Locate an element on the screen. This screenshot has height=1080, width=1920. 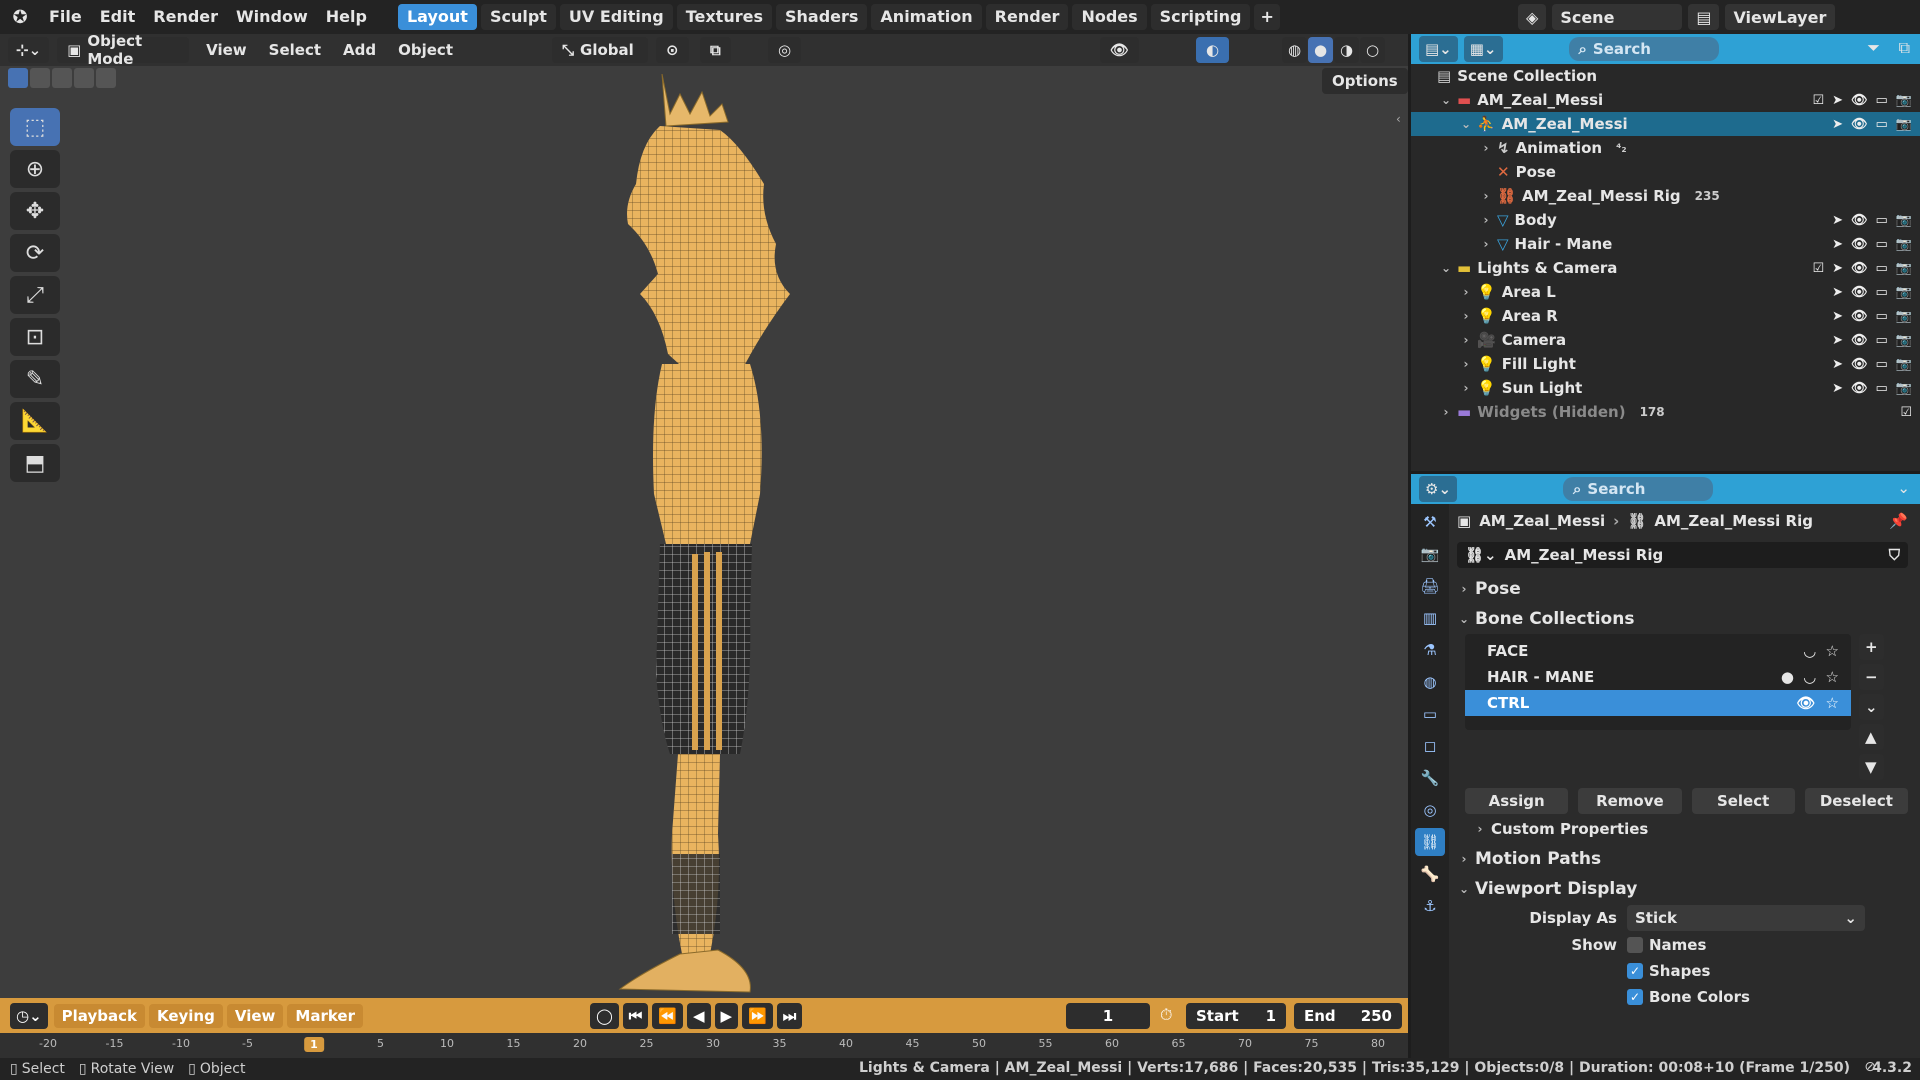
move-up-icon: ▲ is located at coordinates (1871, 737).